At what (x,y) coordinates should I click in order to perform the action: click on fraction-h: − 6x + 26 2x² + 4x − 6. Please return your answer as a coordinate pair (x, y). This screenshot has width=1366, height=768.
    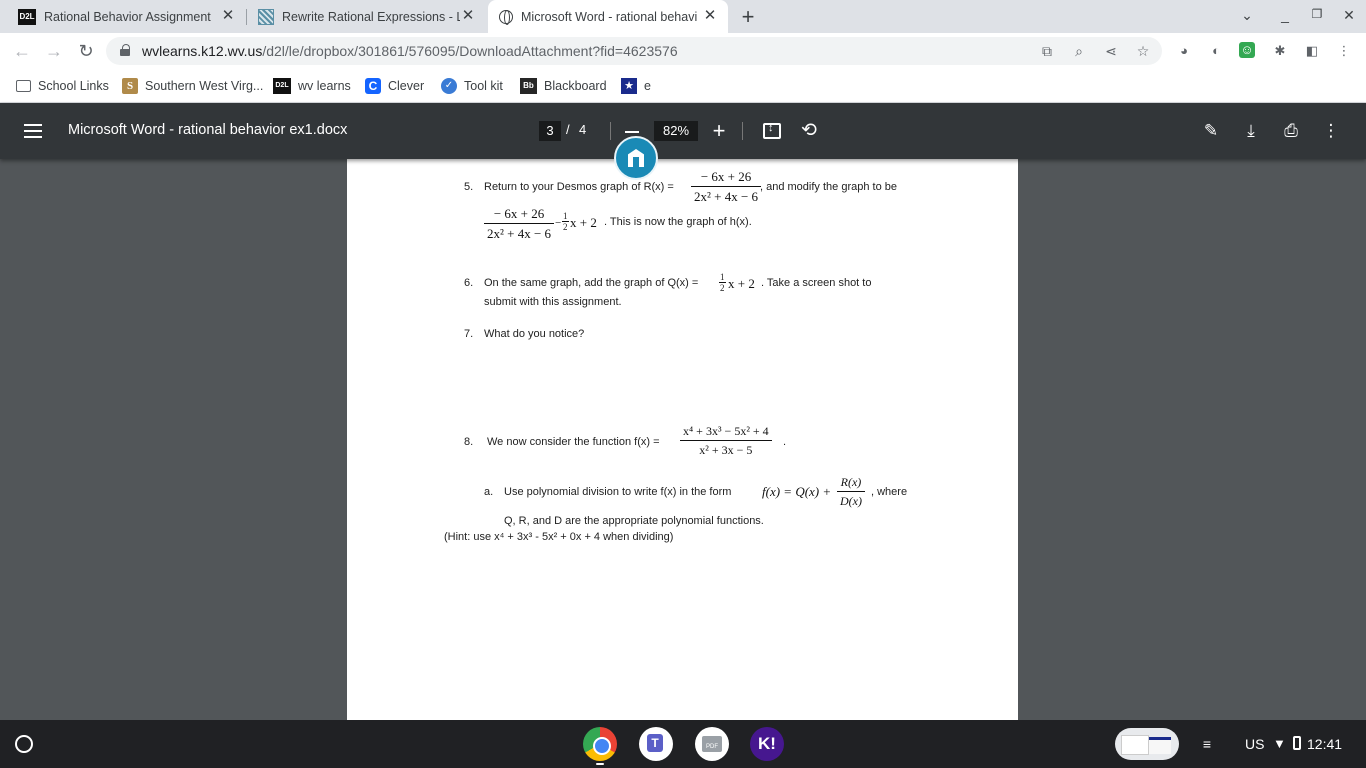
    Looking at the image, I should click on (519, 224).